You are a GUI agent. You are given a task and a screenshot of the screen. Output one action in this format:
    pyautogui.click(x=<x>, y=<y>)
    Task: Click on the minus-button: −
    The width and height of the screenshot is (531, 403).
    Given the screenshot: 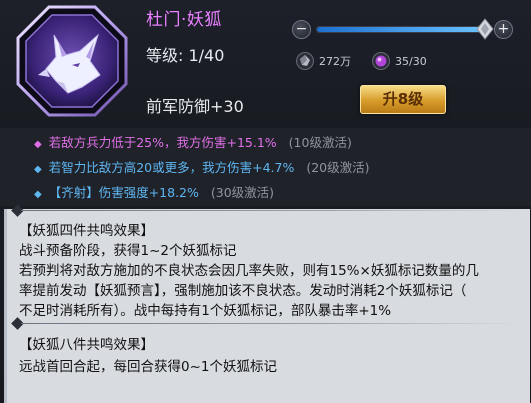 What is the action you would take?
    pyautogui.click(x=301, y=29)
    